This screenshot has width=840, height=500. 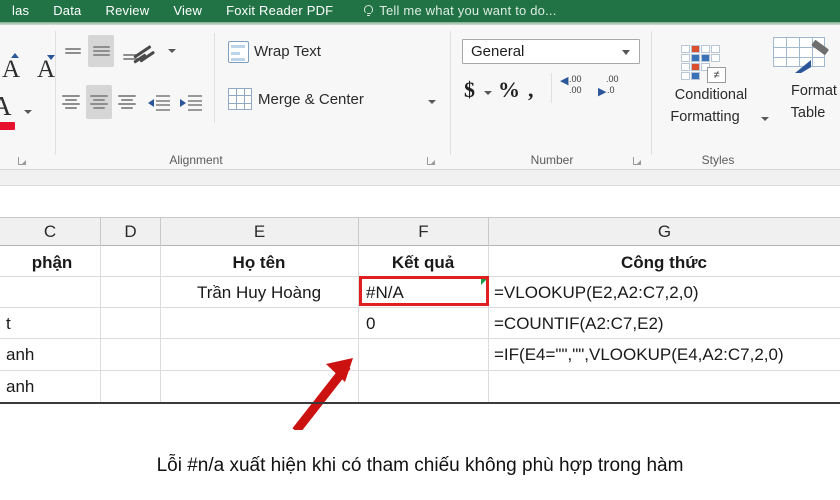 I want to click on increase-decimal-button: ◀ .00 .00, so click(x=577, y=88).